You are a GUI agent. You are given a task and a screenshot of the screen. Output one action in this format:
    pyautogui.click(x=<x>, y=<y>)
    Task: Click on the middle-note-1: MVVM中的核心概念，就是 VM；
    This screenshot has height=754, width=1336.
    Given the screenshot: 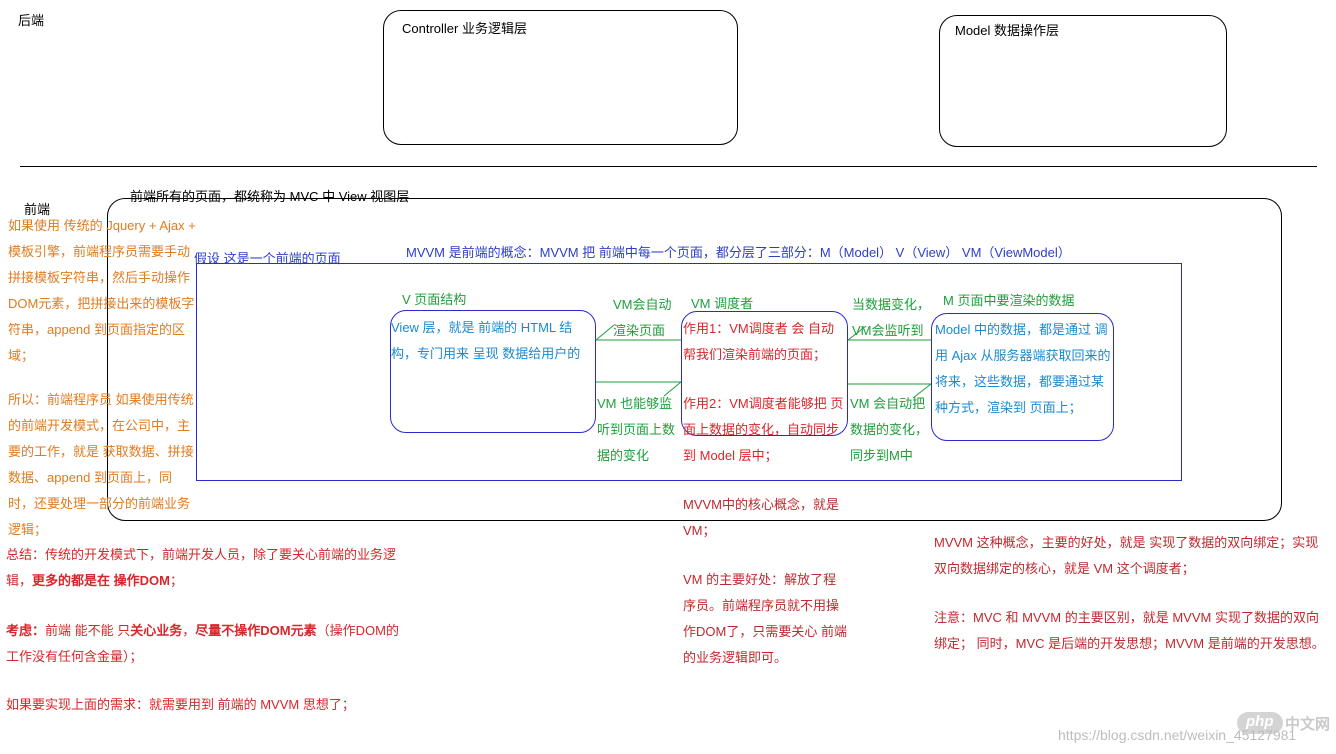 What is the action you would take?
    pyautogui.click(x=761, y=517)
    